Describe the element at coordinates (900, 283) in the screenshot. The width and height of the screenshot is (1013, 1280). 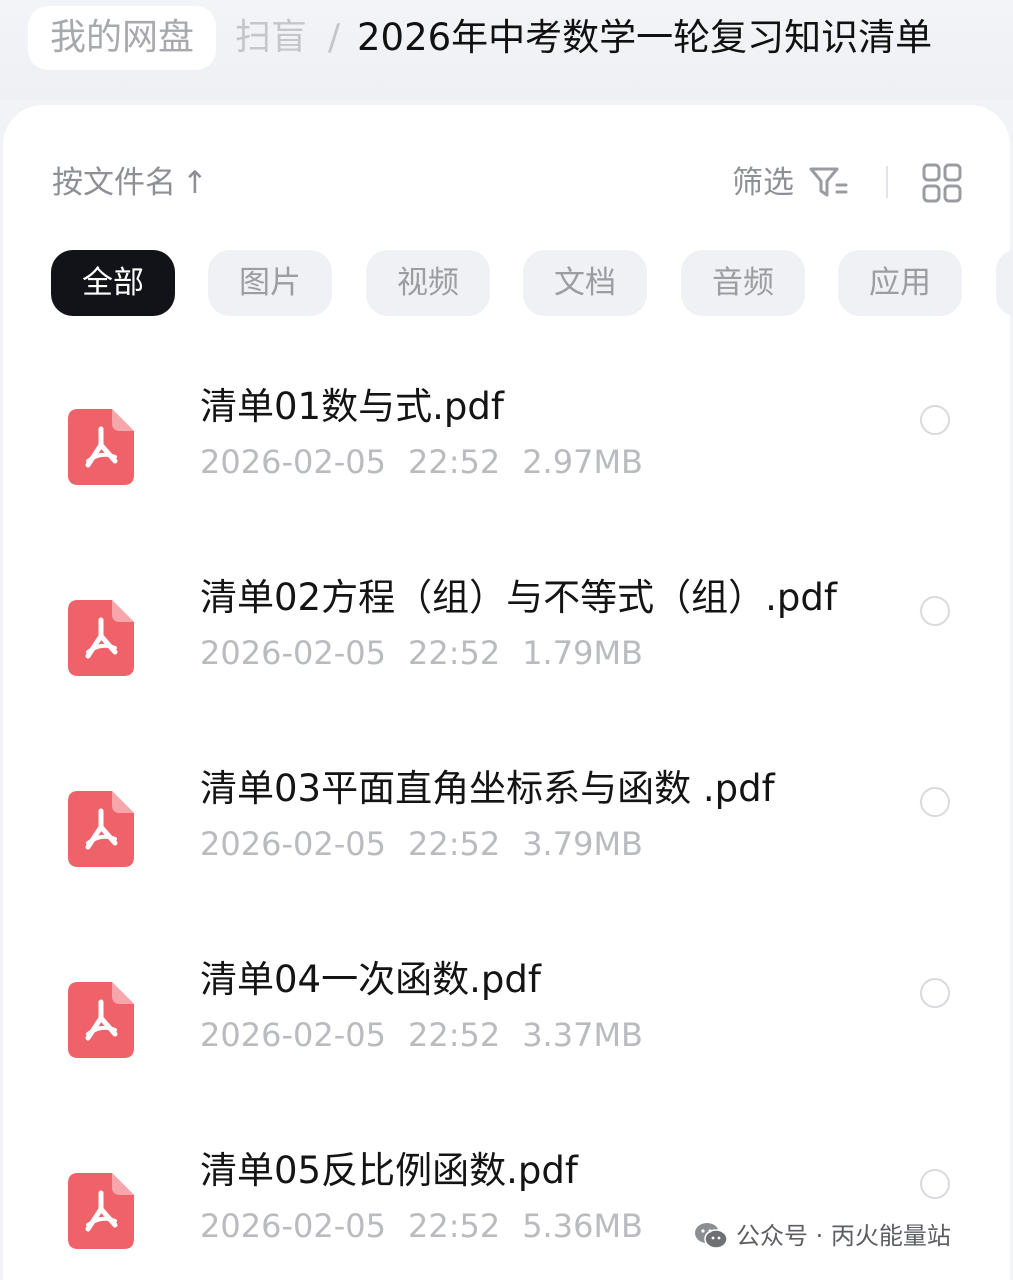
I see `tab-apps: 应用` at that location.